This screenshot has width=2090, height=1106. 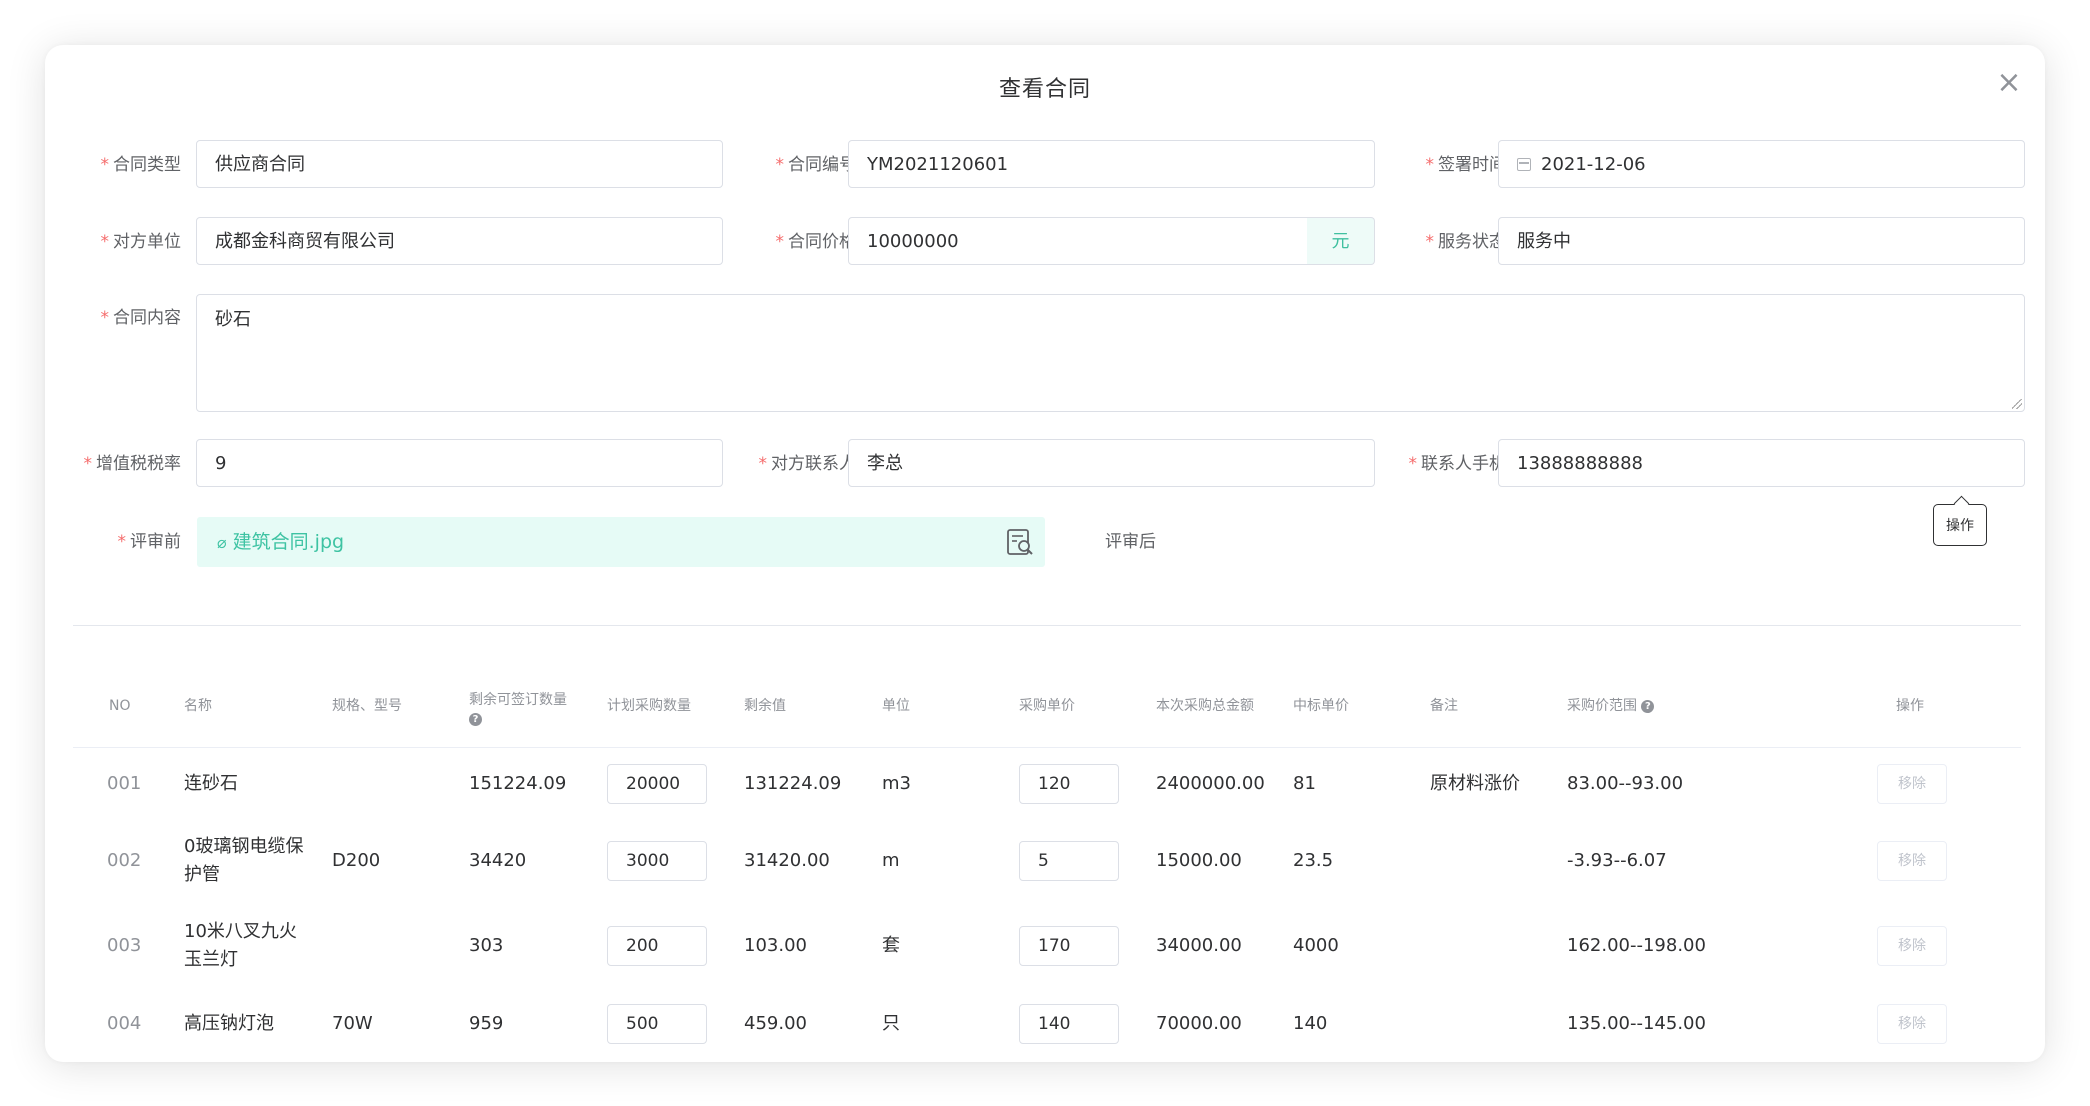 I want to click on before-review-file-link: ⌀ 建筑合同.jpg, so click(x=280, y=542).